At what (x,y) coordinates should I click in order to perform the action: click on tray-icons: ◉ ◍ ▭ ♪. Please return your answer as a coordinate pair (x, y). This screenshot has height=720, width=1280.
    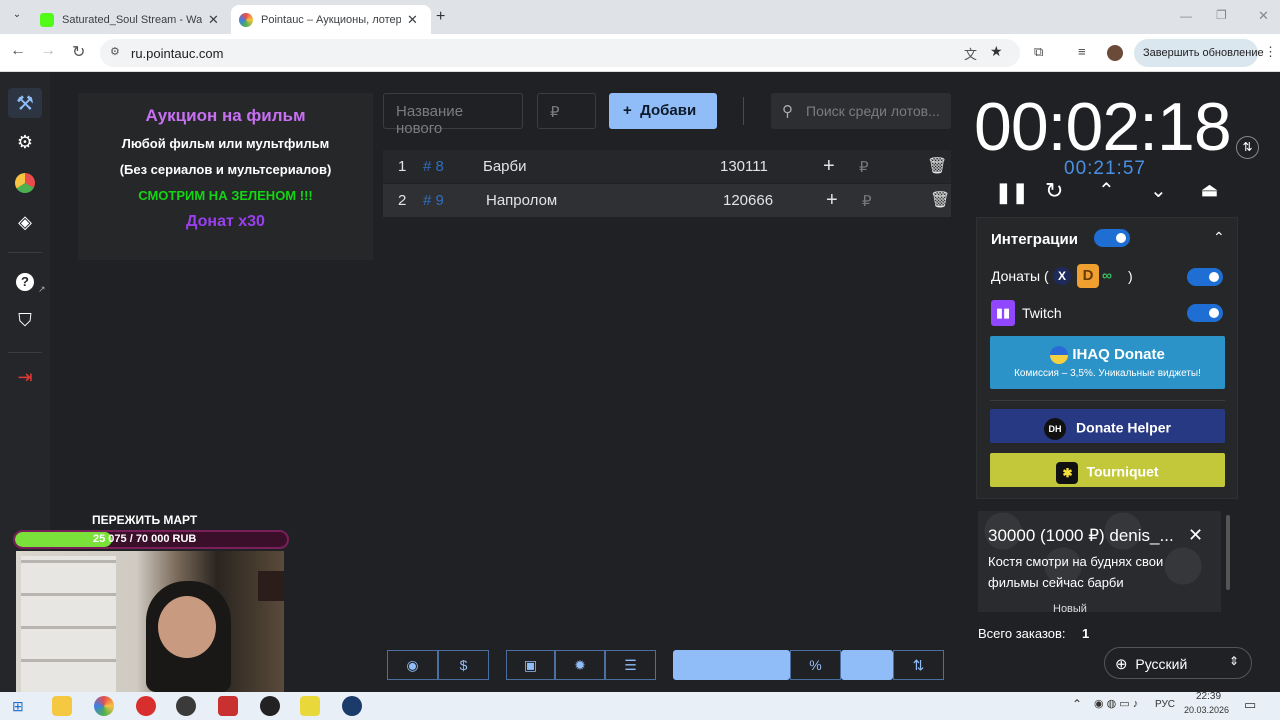
    Looking at the image, I should click on (1116, 703).